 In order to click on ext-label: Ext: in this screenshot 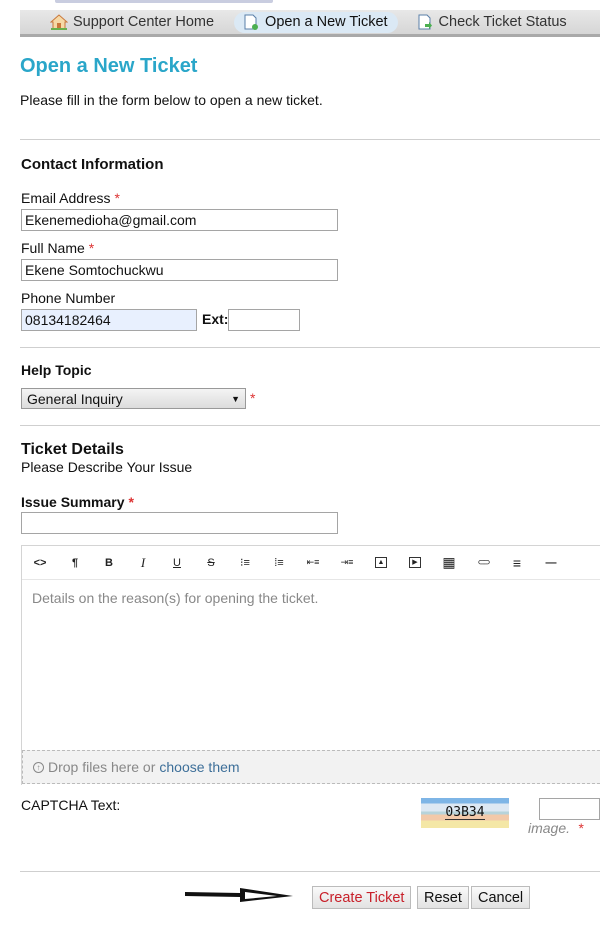, I will do `click(215, 319)`.